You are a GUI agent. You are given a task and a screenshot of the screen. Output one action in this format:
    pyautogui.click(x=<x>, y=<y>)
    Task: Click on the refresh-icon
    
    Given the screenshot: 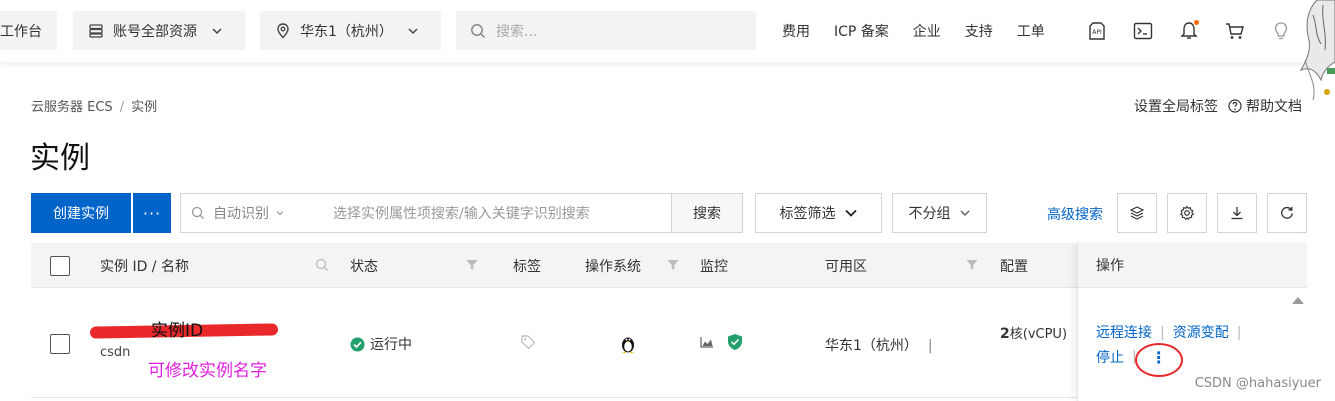 What is the action you would take?
    pyautogui.click(x=1287, y=213)
    